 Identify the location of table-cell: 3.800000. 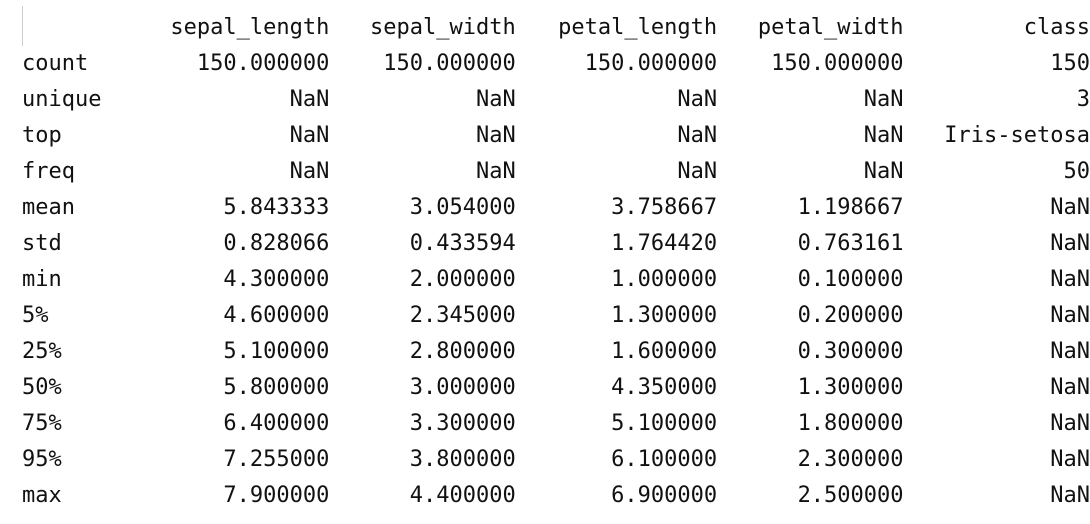
(462, 459).